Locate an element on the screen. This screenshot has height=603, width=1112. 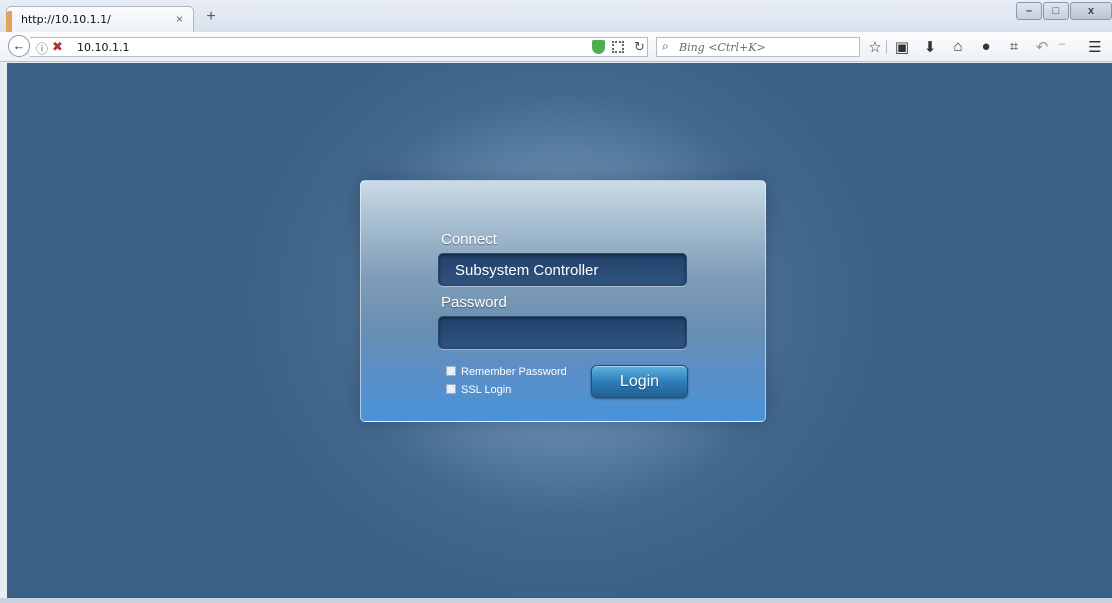
close-icon: x is located at coordinates (1091, 11).